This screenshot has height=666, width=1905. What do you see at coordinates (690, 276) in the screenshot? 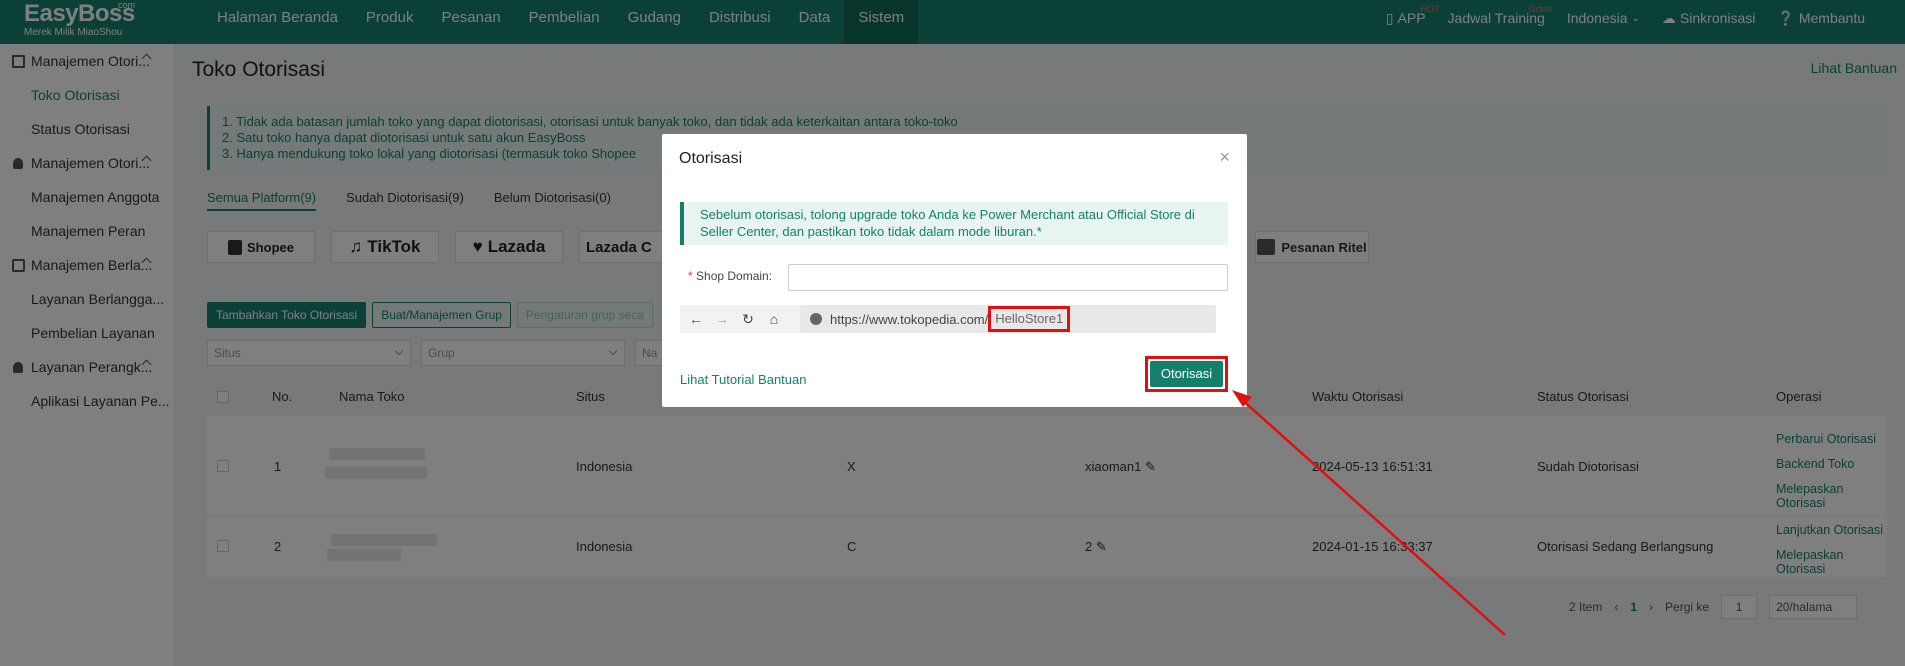
I see `required-marker: *` at bounding box center [690, 276].